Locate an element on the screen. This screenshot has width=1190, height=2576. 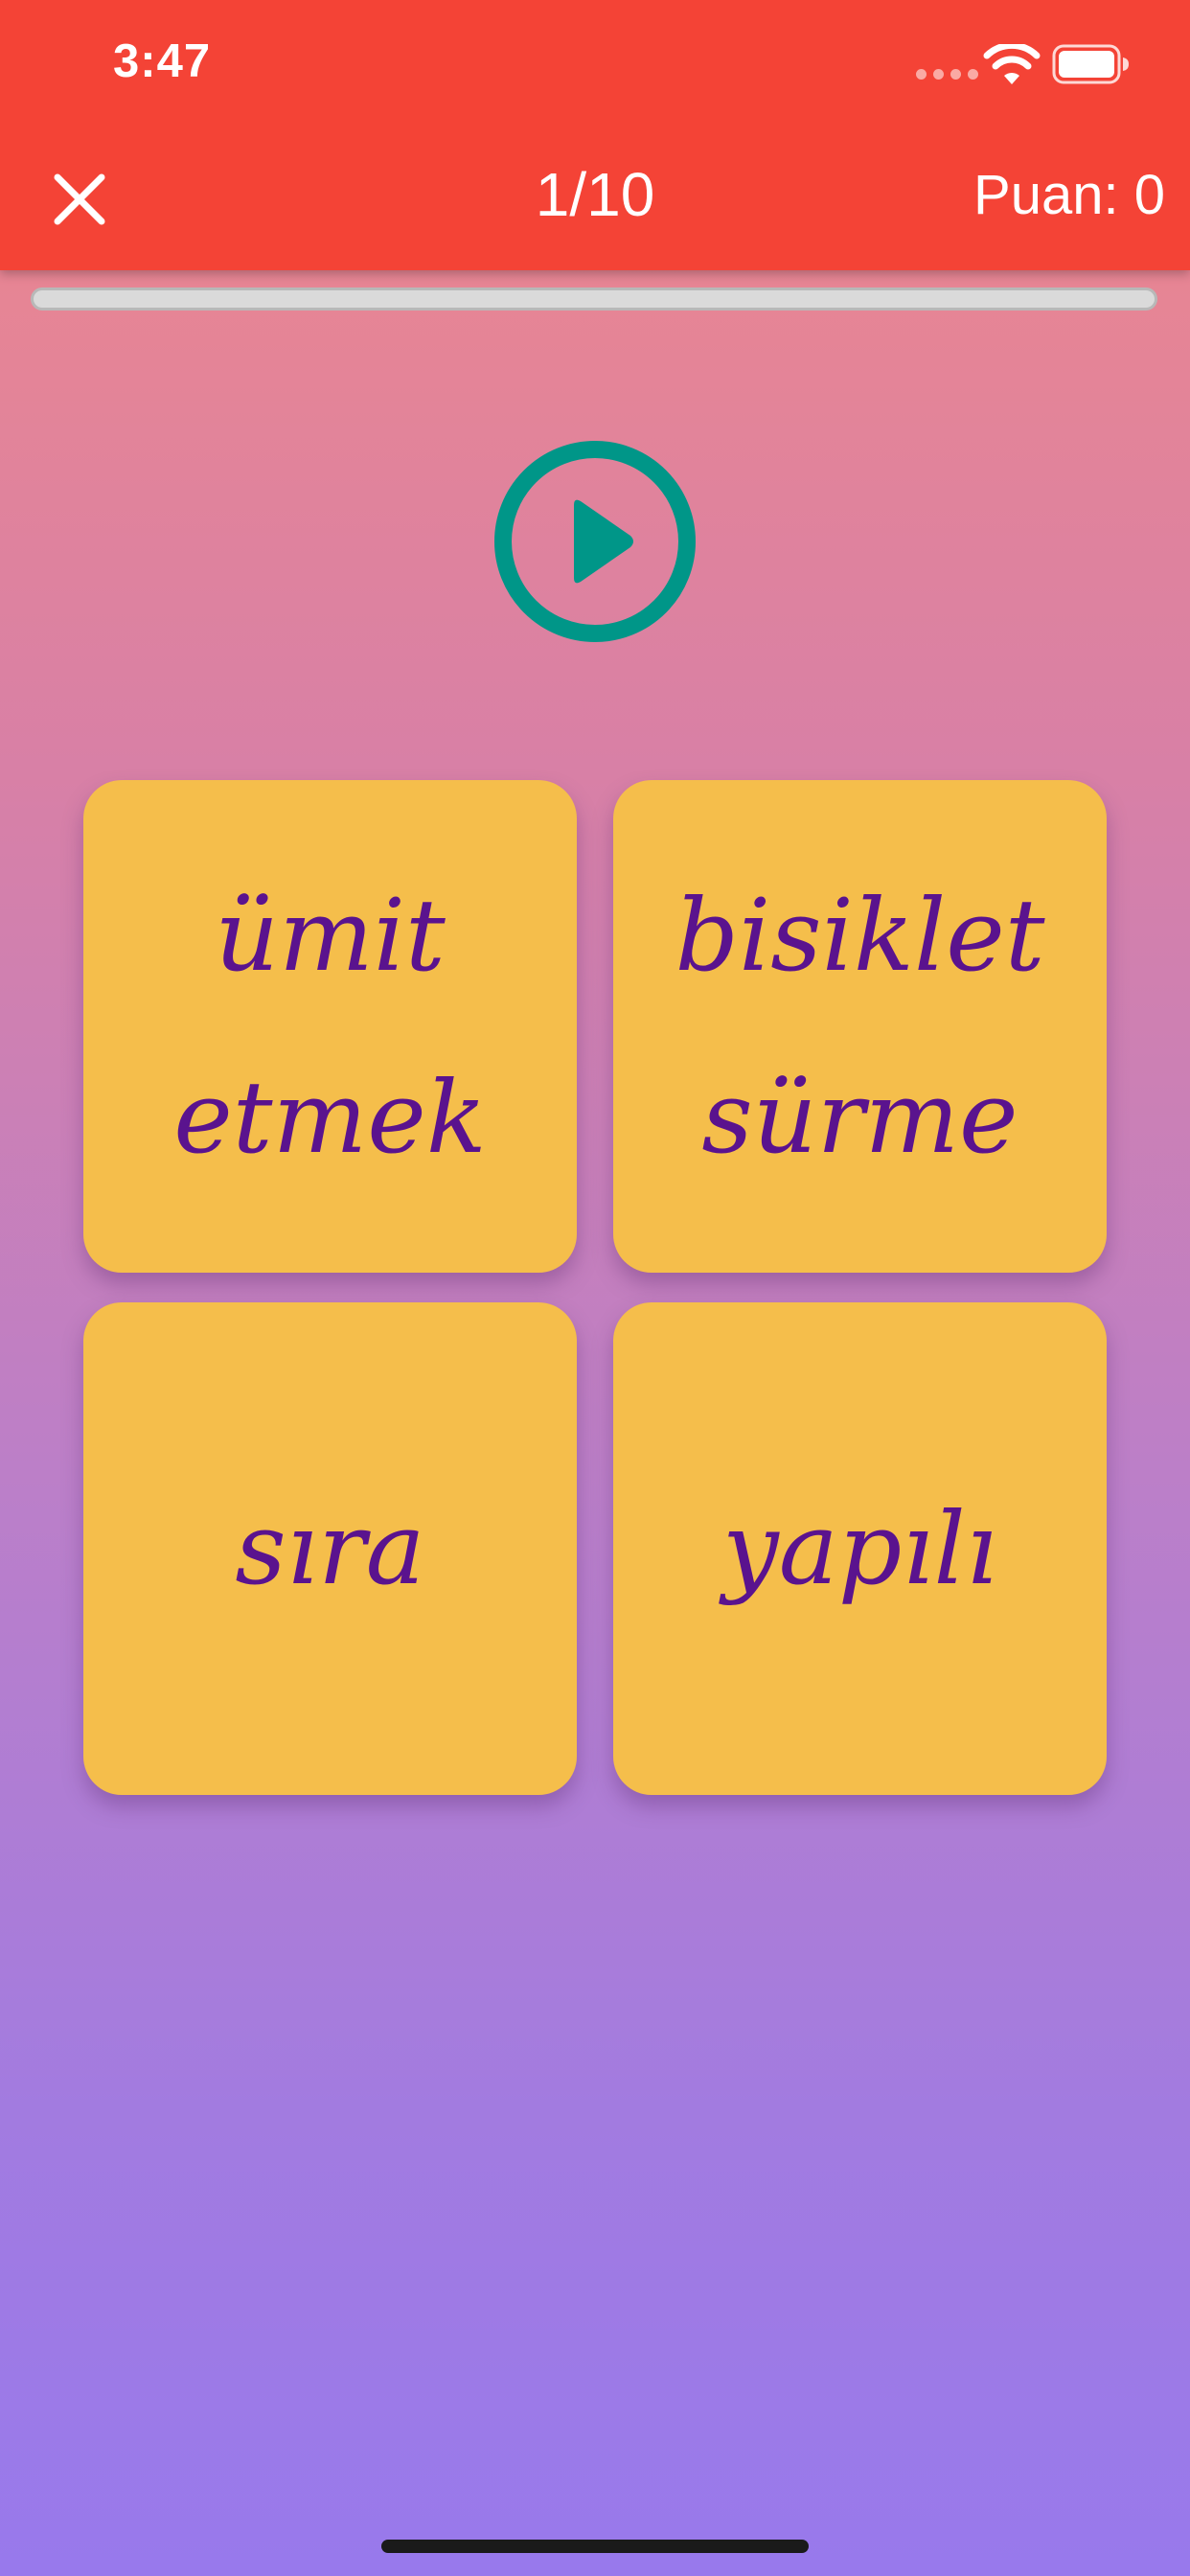
answer-label: ümit etmek is located at coordinates (330, 1026).